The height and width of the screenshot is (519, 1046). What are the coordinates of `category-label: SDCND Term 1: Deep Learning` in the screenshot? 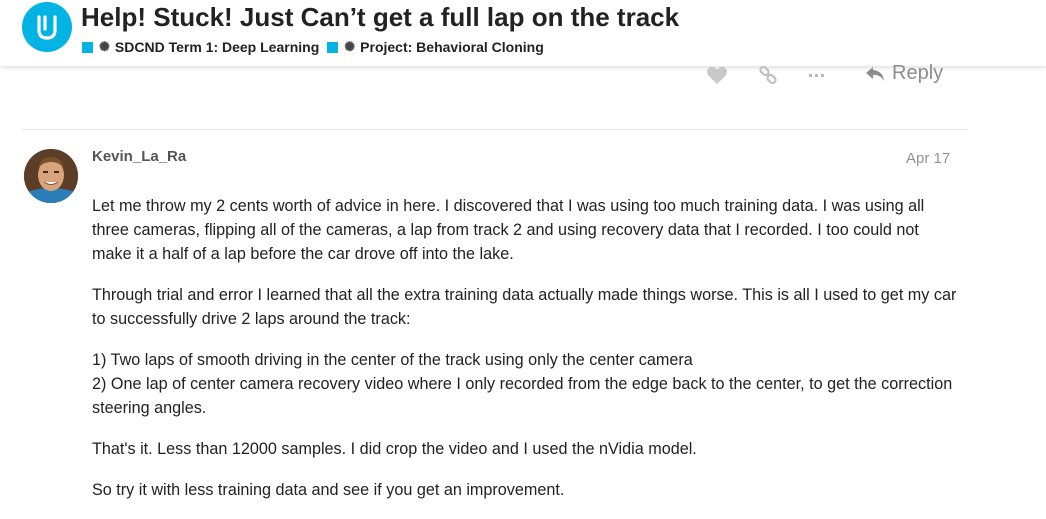 It's located at (217, 47).